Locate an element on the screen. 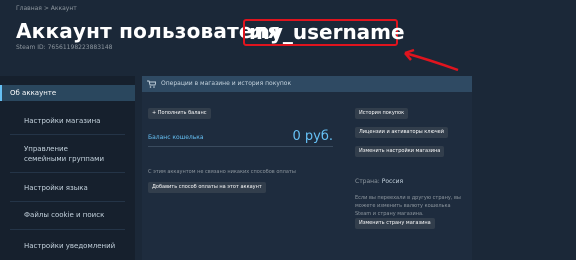 This screenshot has height=260, width=576. country-row: Страна: Россия is located at coordinates (379, 182).